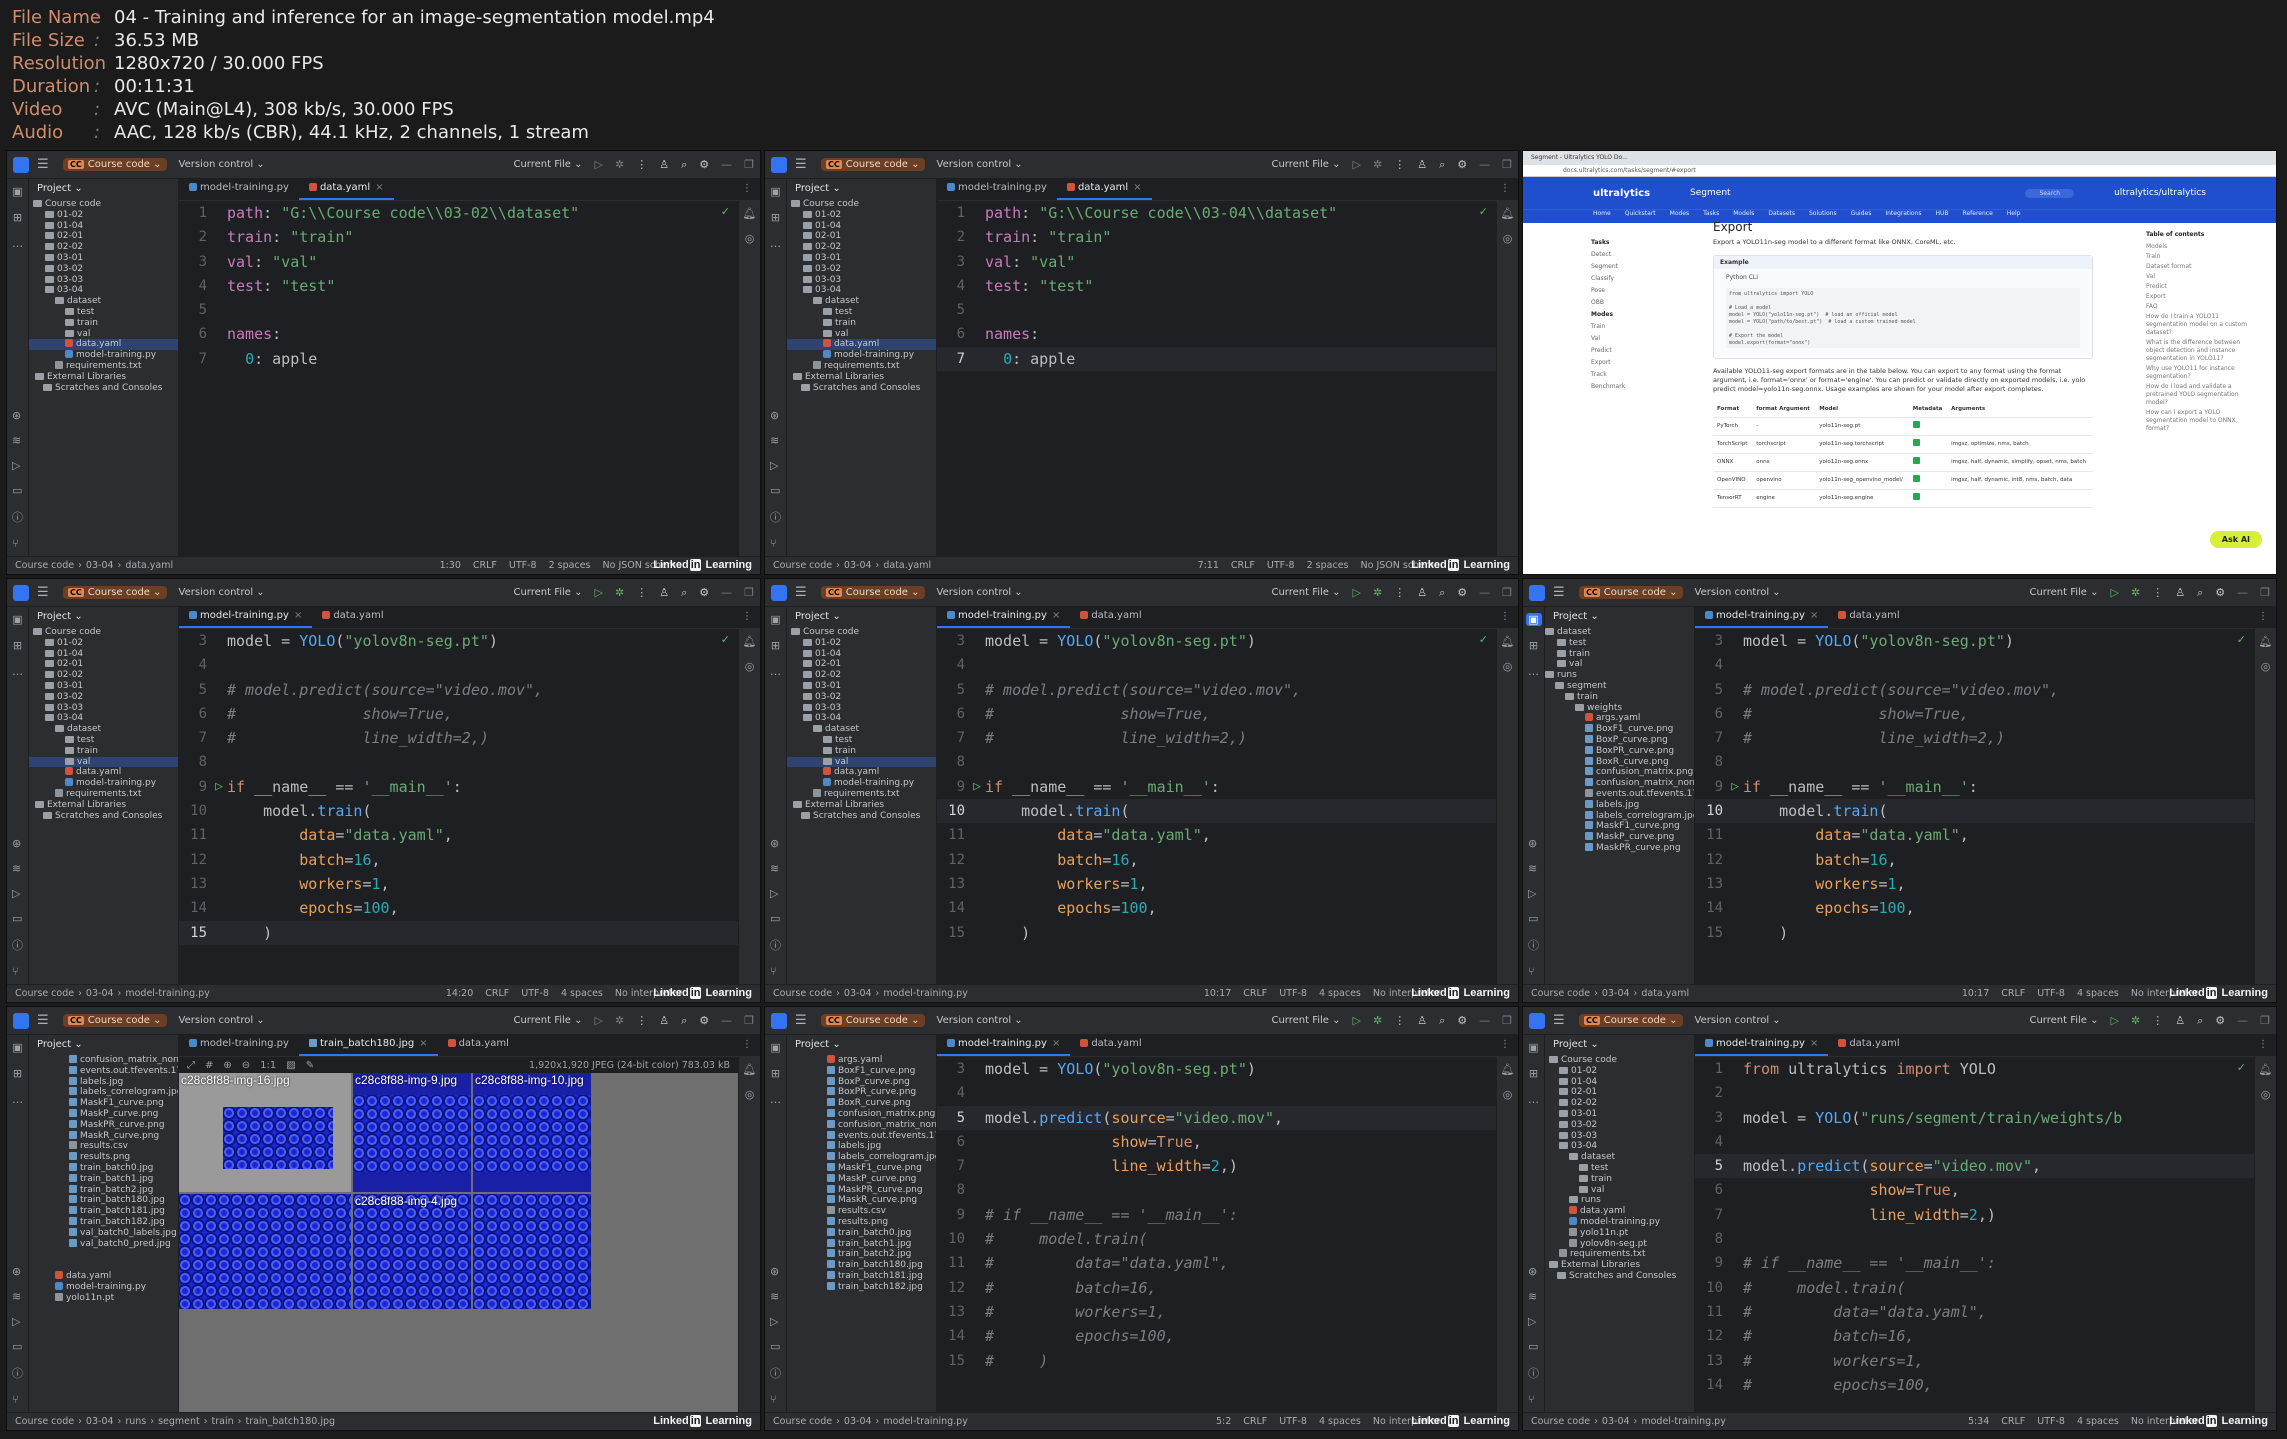 This screenshot has width=2287, height=1439. Describe the element at coordinates (135, 1421) in the screenshot. I see `breadcrumb-item: runs` at that location.